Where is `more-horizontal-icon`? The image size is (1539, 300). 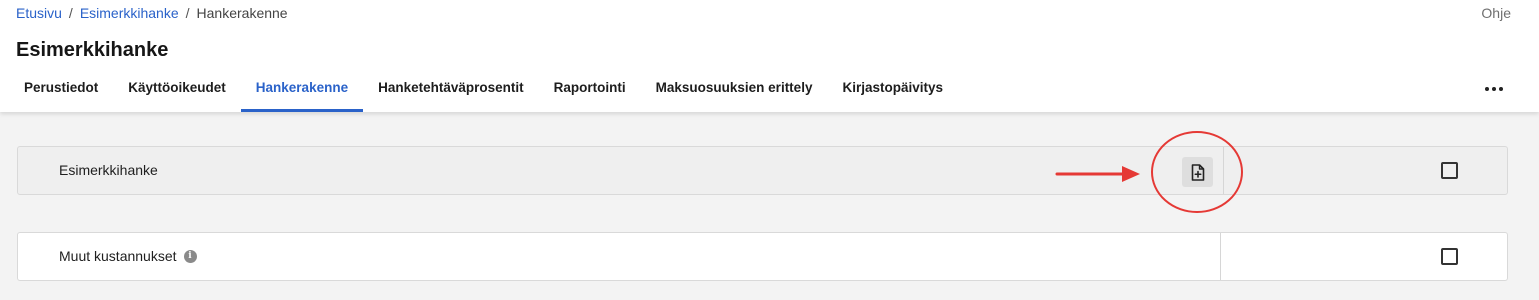
more-horizontal-icon is located at coordinates (1494, 89).